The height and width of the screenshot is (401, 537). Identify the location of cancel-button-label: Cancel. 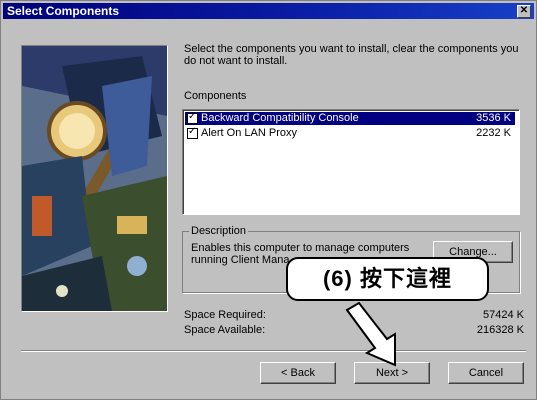
(486, 373).